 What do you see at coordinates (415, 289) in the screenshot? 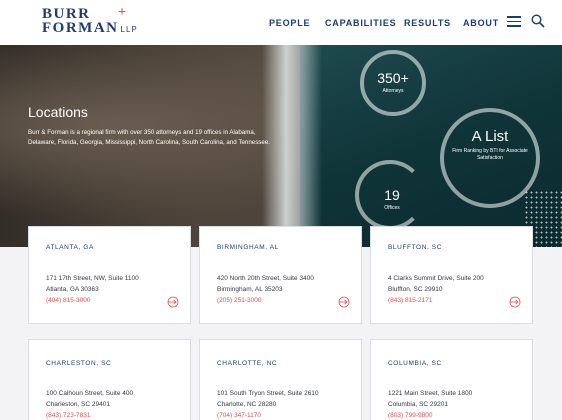
I see `office-address-line-2: Bluffton, SC 29910` at bounding box center [415, 289].